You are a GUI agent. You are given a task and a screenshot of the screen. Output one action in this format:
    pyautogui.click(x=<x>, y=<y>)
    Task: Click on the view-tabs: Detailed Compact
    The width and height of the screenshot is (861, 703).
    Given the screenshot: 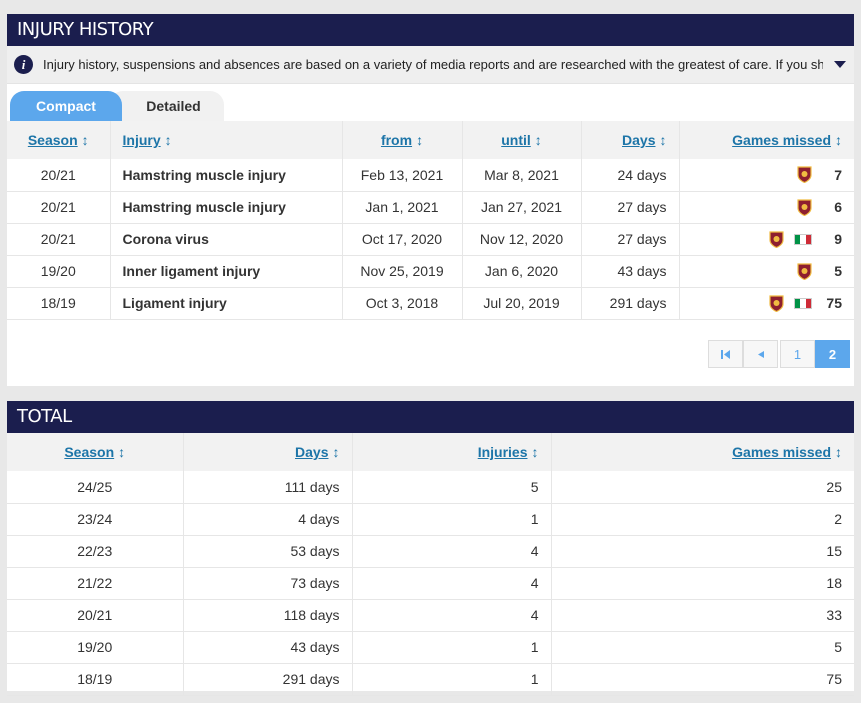 What is the action you would take?
    pyautogui.click(x=430, y=102)
    